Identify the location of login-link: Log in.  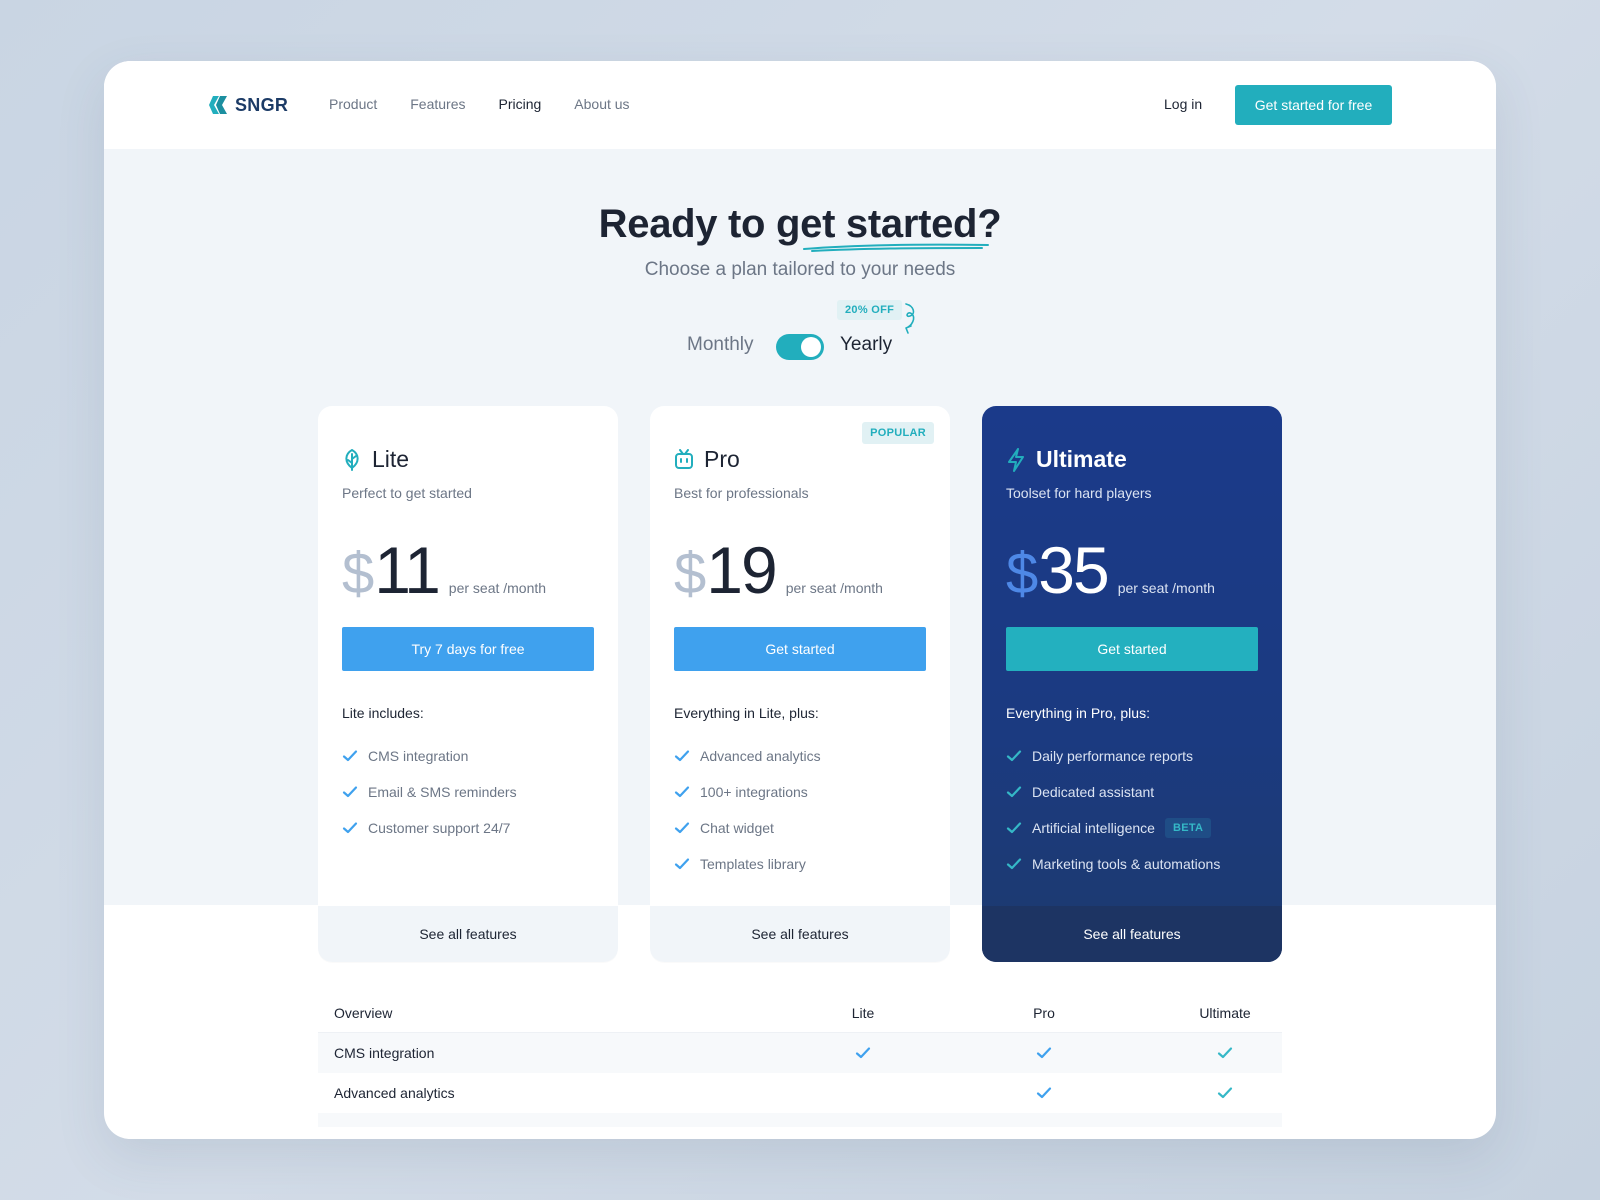
(1183, 104).